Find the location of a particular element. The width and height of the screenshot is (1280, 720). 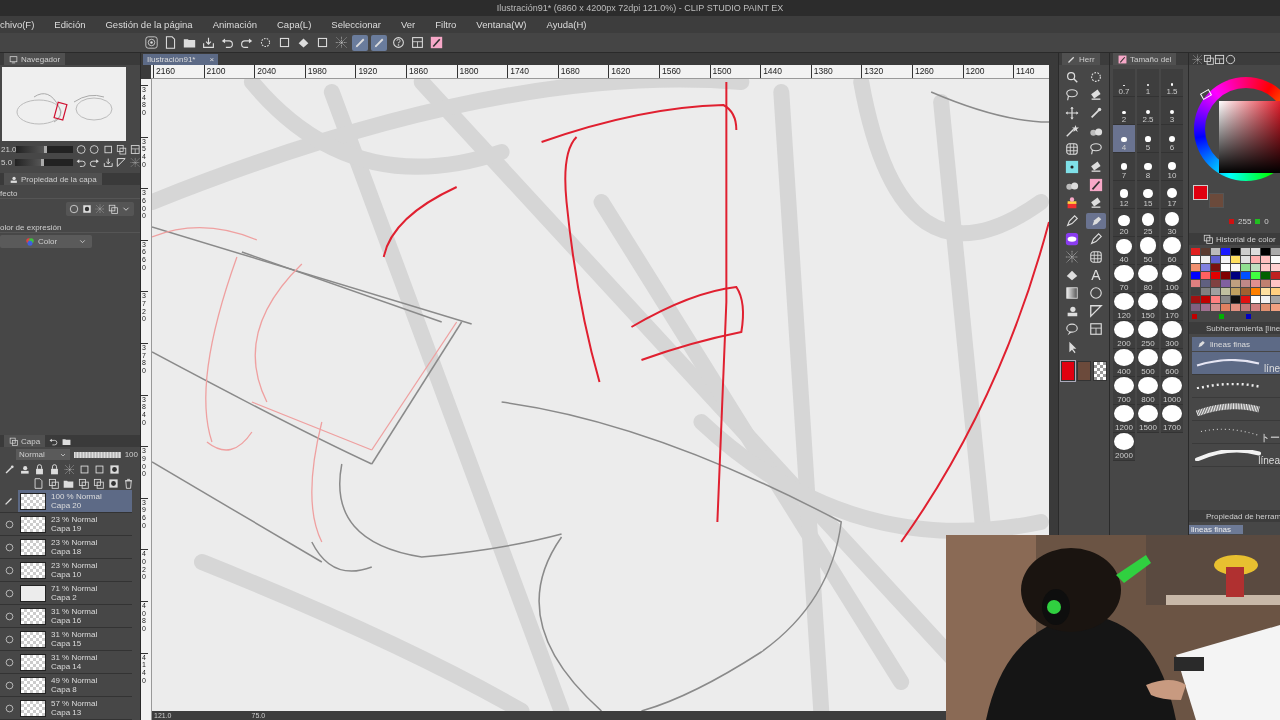

brush-size-option: 600 is located at coordinates (1172, 363).